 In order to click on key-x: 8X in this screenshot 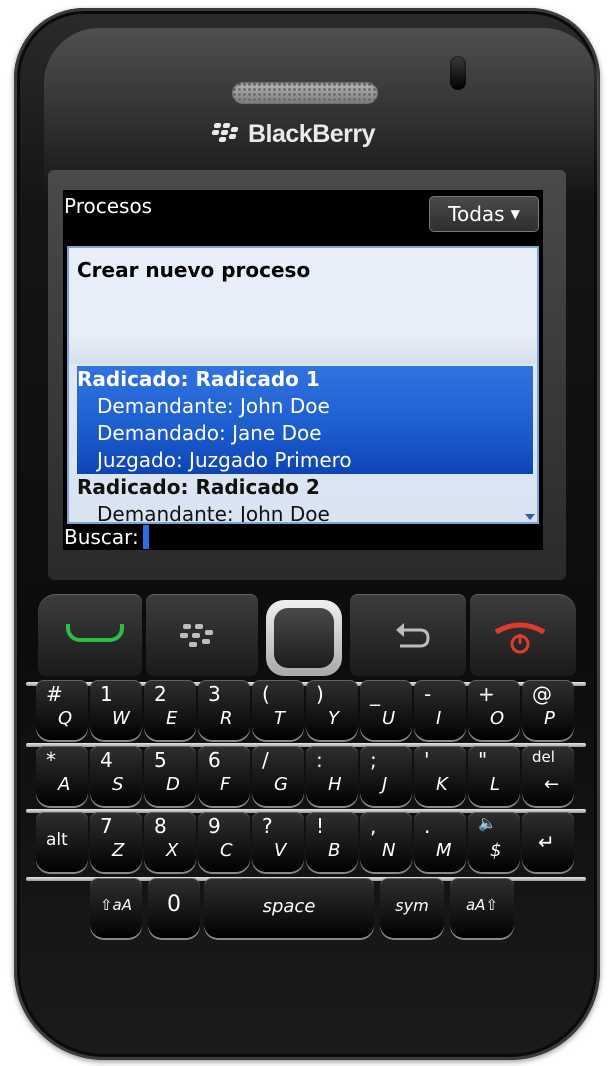, I will do `click(170, 842)`.